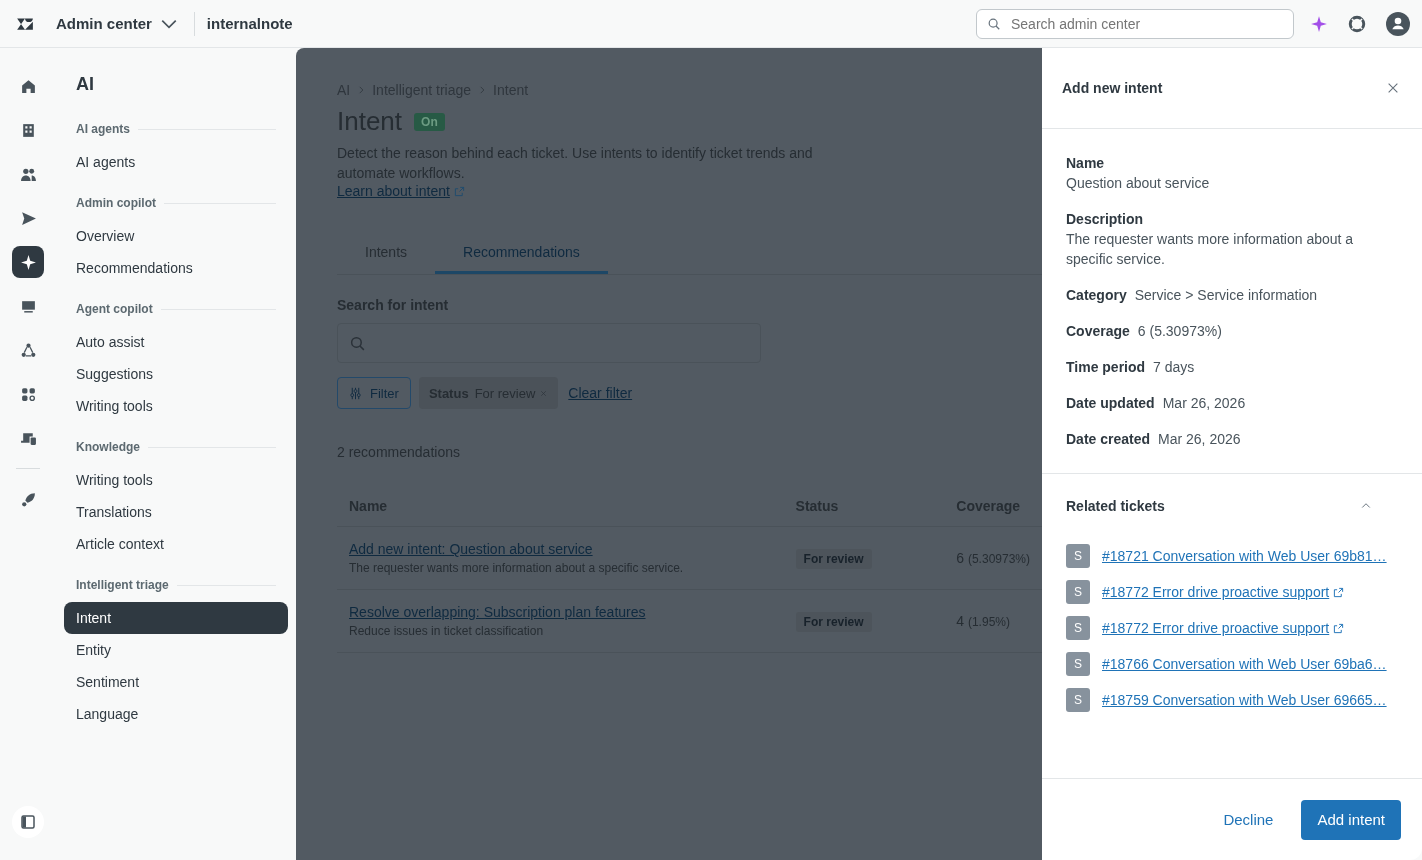  Describe the element at coordinates (1226, 295) in the screenshot. I see `field-value: Service > Service information` at that location.